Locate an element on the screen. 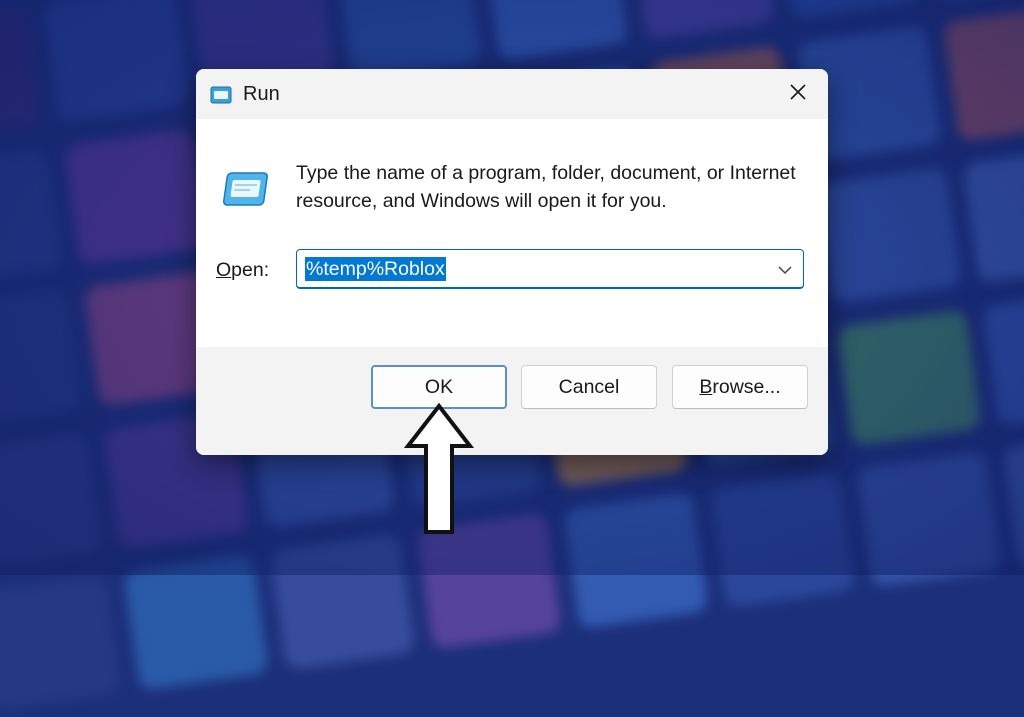  close-button is located at coordinates (798, 94).